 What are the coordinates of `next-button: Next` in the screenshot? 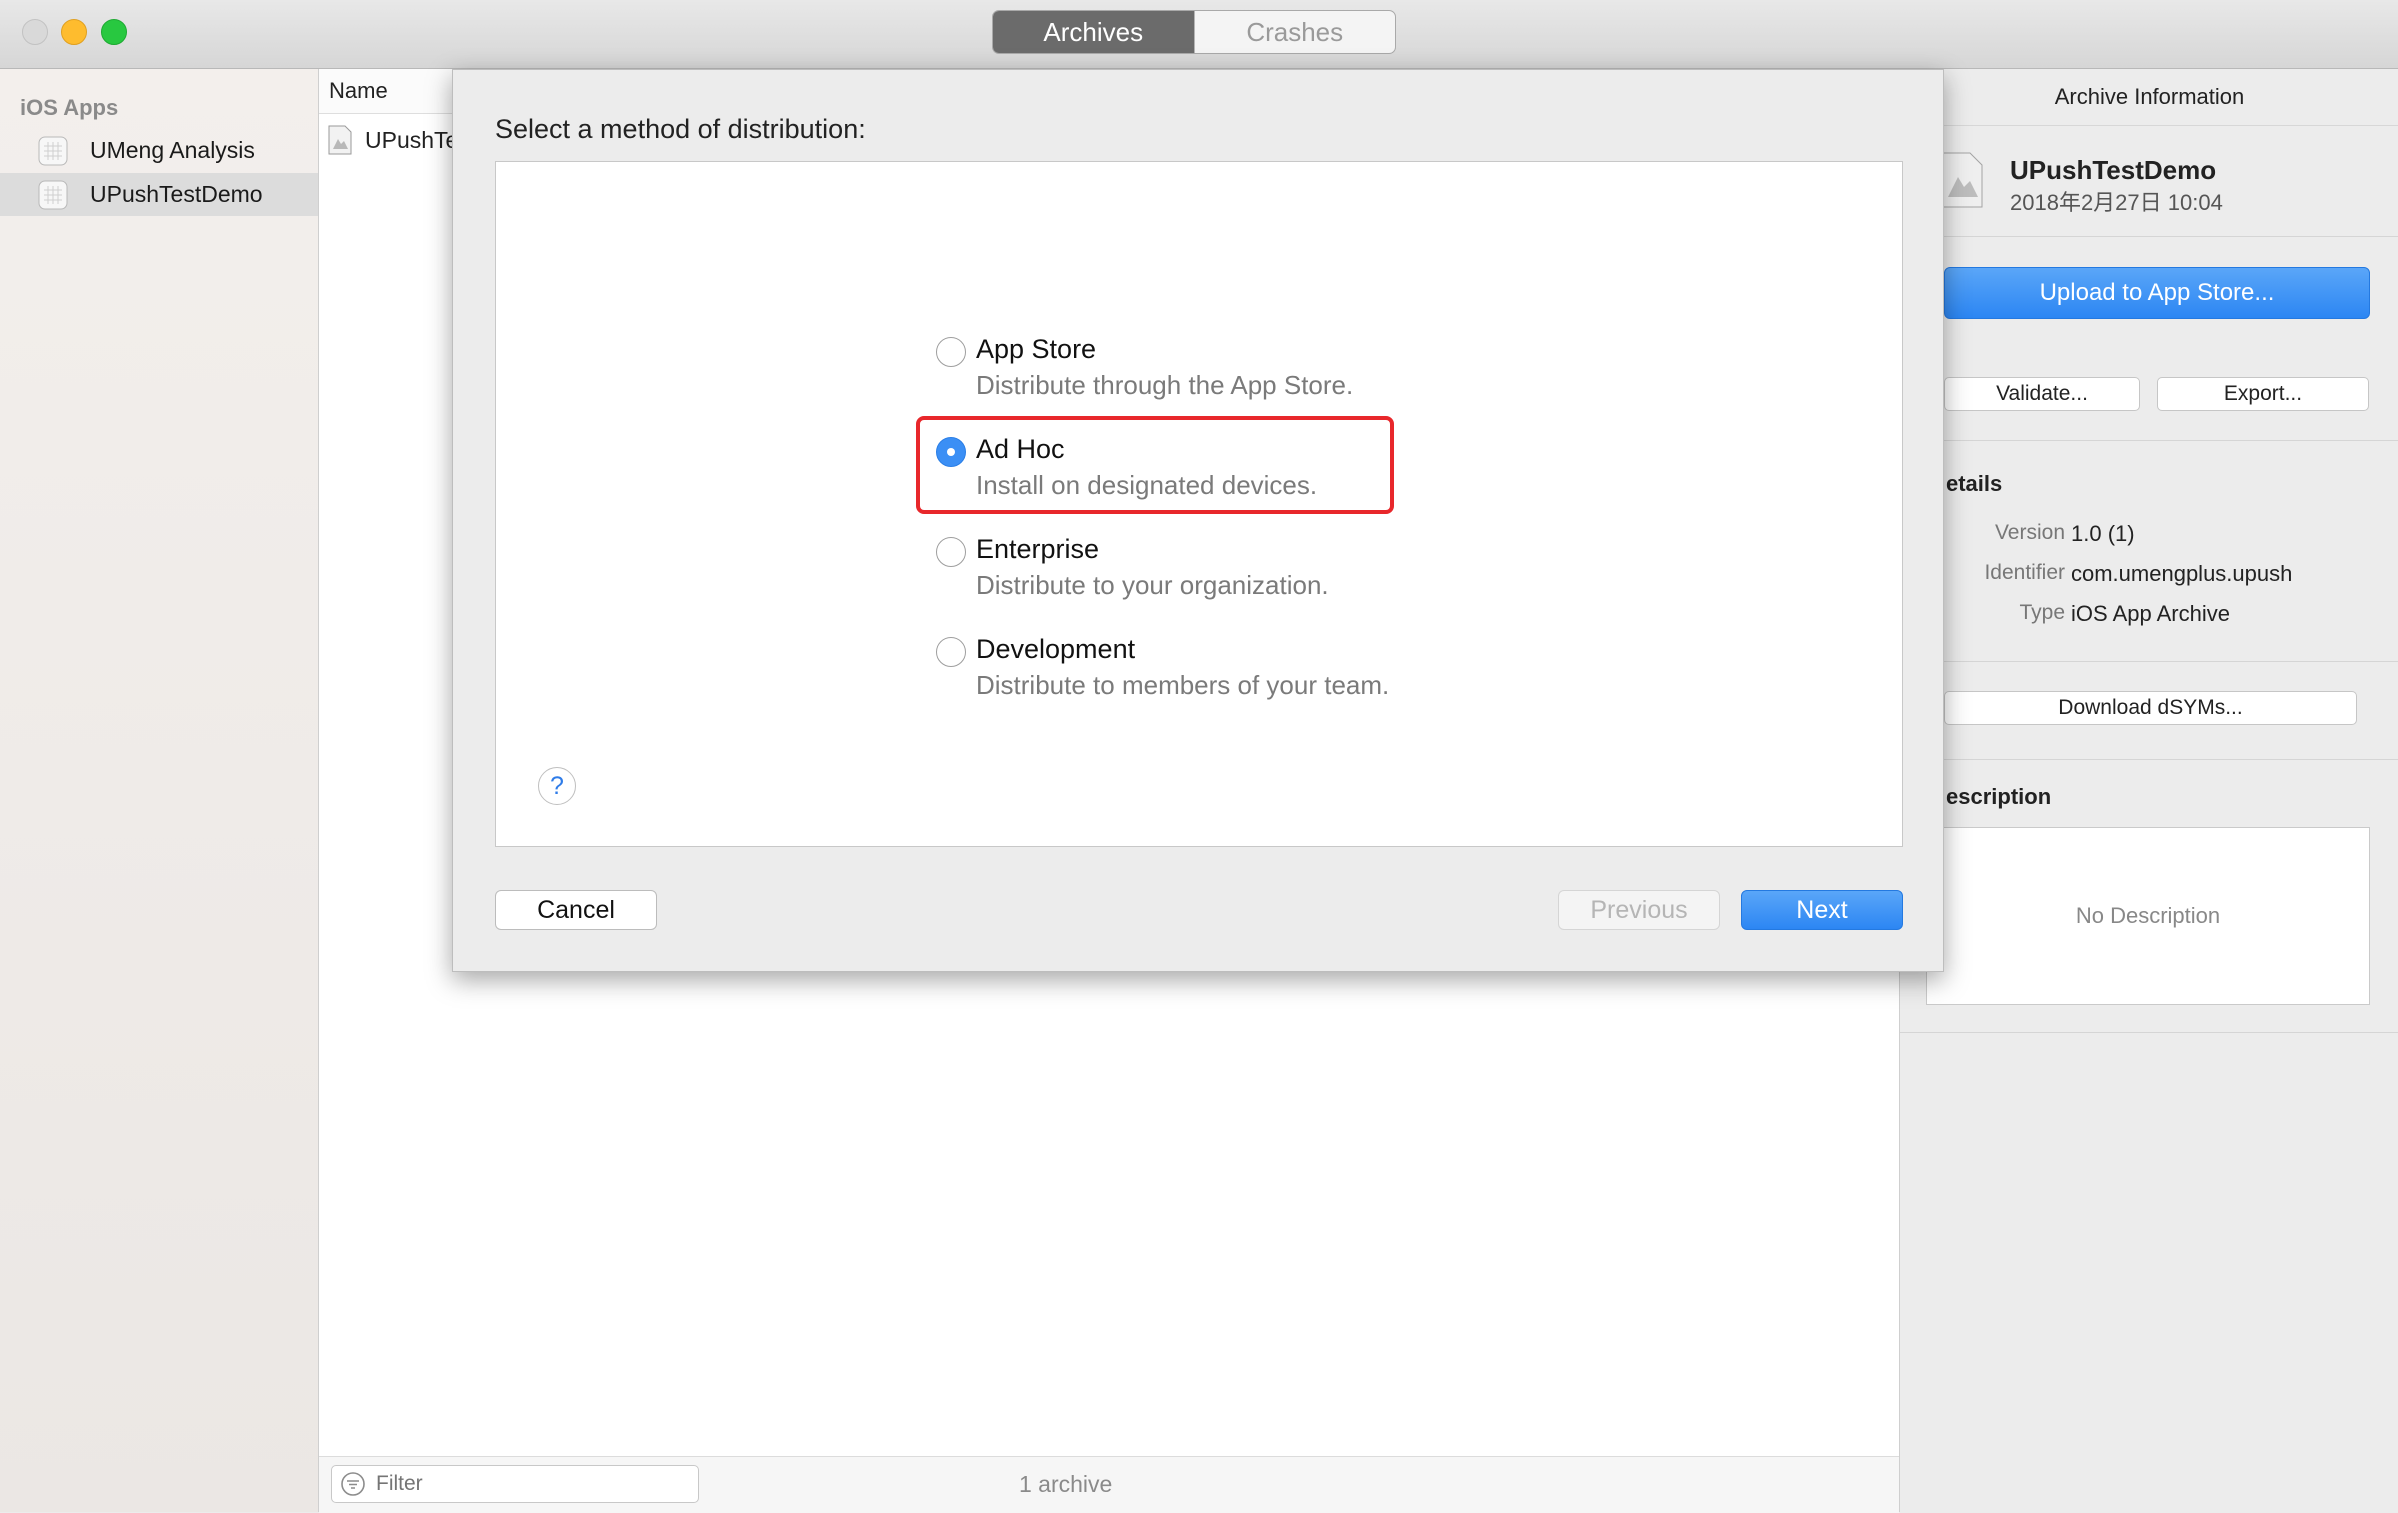 It's located at (1822, 910).